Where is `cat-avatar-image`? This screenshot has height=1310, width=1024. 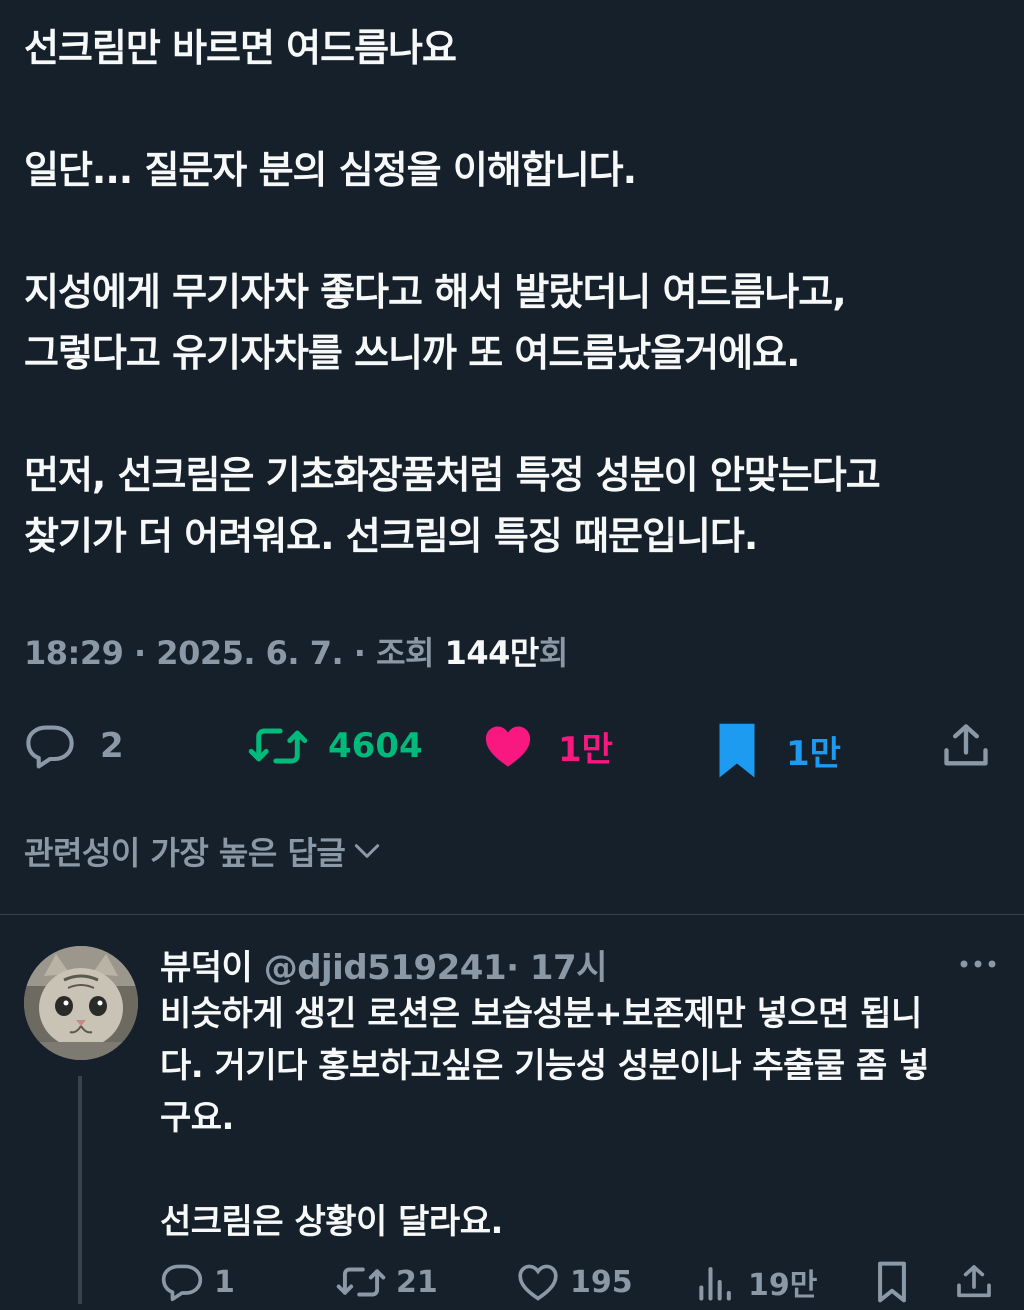
cat-avatar-image is located at coordinates (81, 1003).